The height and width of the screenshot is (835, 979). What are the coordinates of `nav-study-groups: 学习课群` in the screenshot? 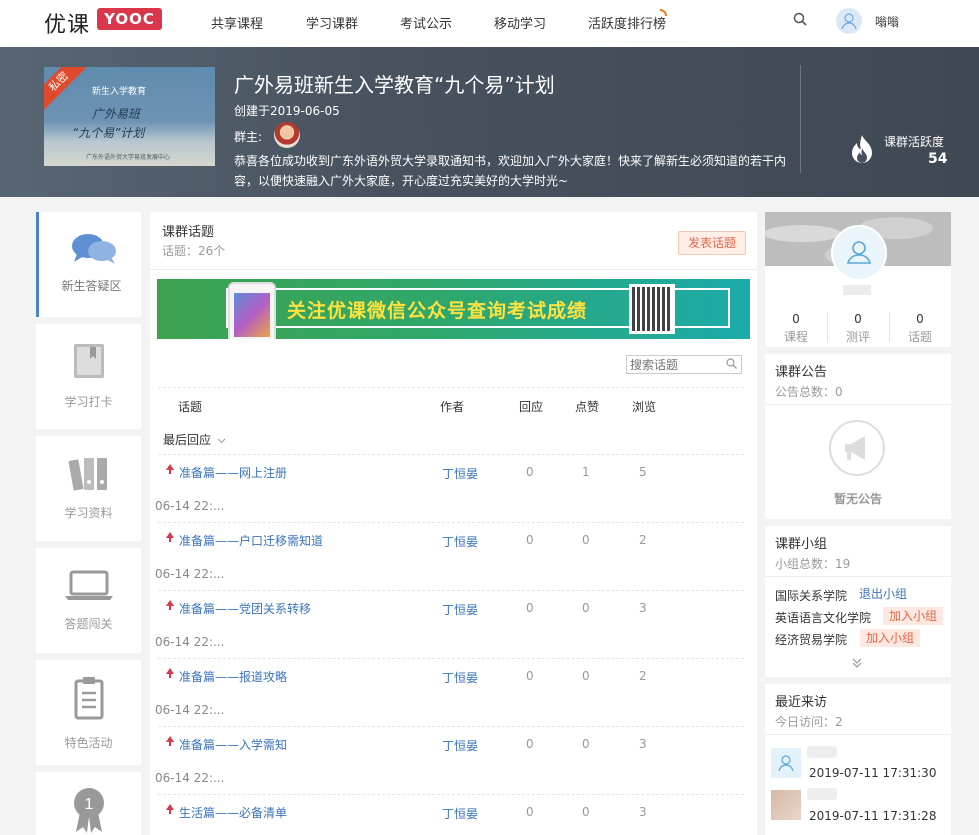 It's located at (332, 22).